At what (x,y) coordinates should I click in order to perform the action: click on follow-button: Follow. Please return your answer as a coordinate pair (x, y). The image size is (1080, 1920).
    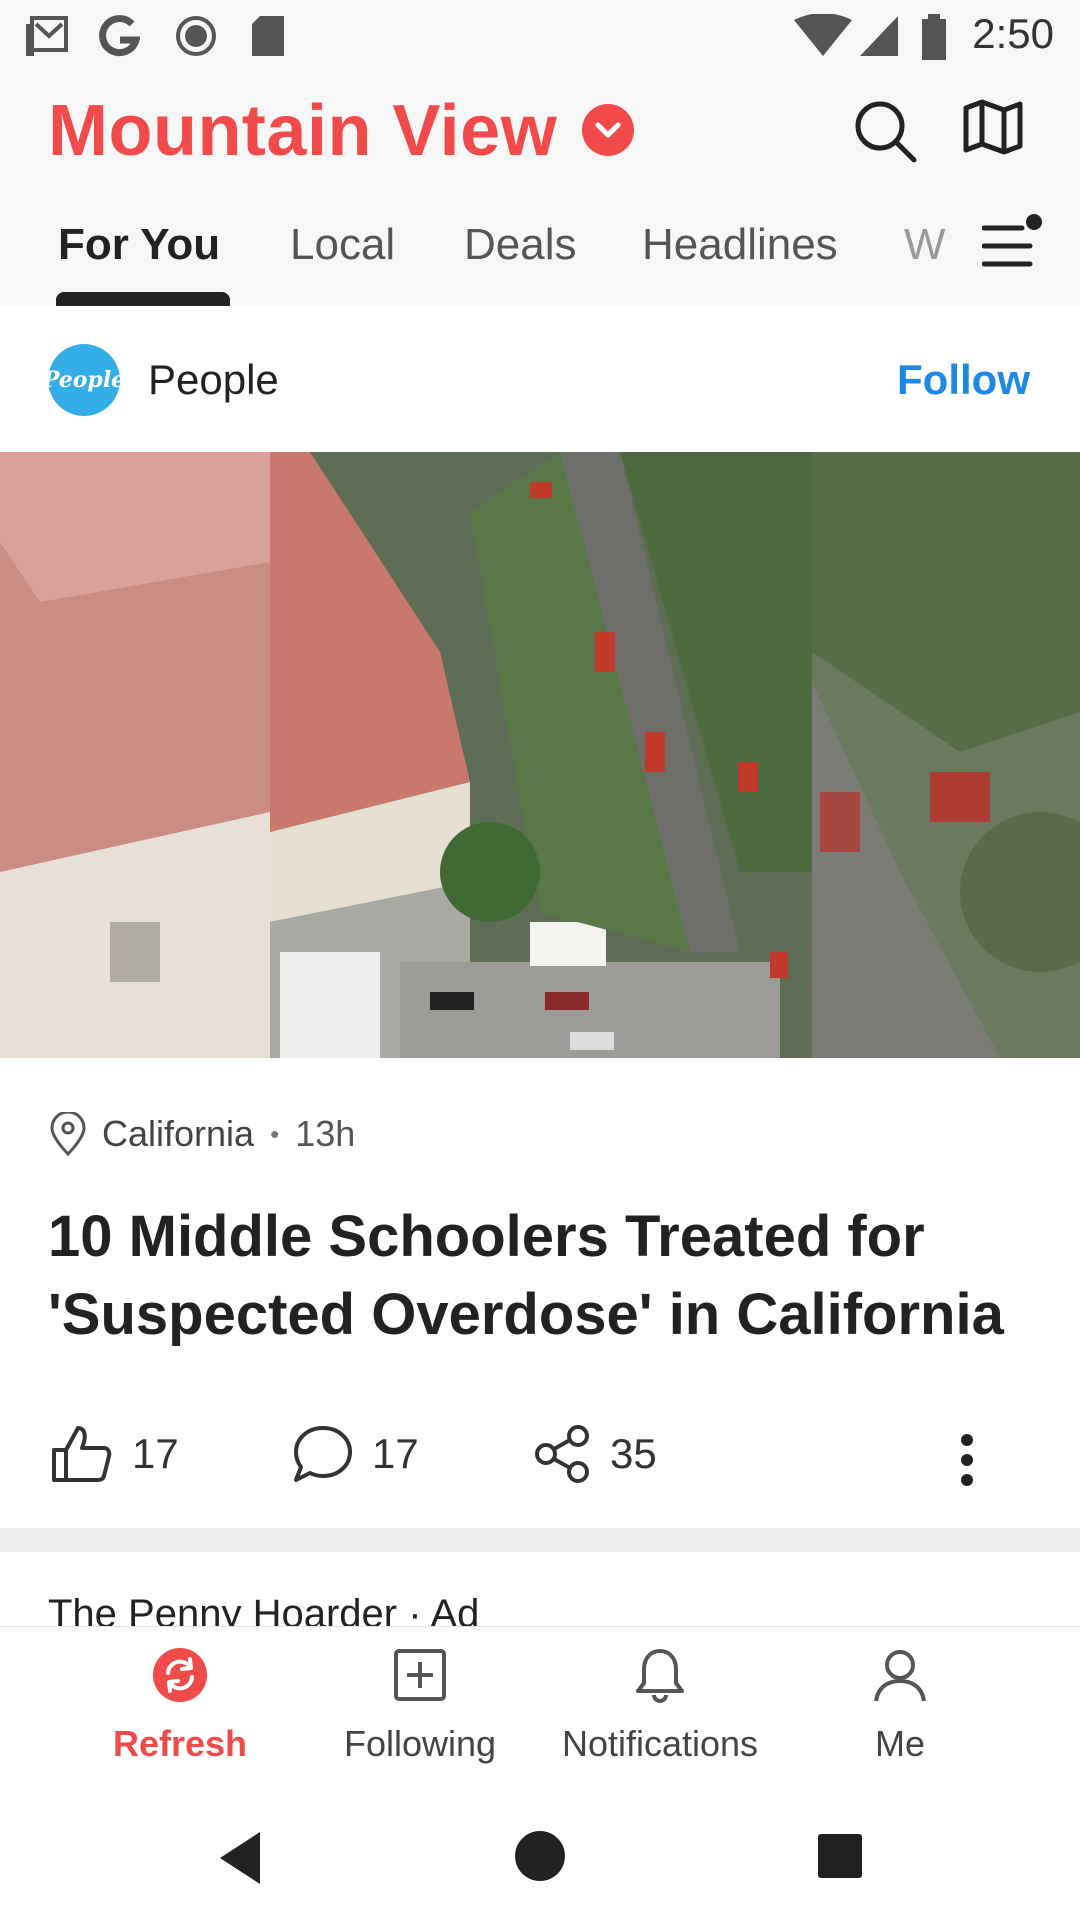
    Looking at the image, I should click on (963, 380).